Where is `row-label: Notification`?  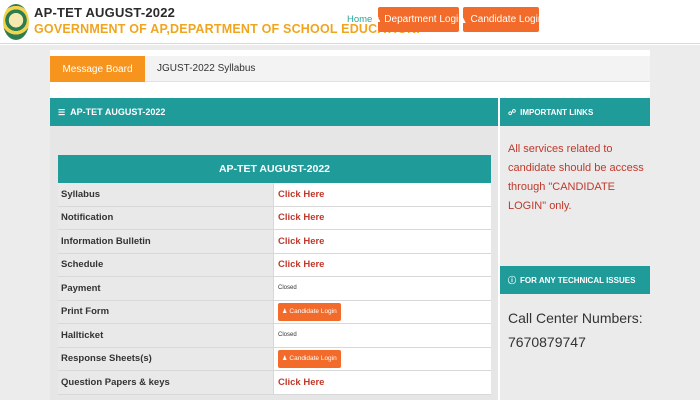
row-label: Notification is located at coordinates (166, 217).